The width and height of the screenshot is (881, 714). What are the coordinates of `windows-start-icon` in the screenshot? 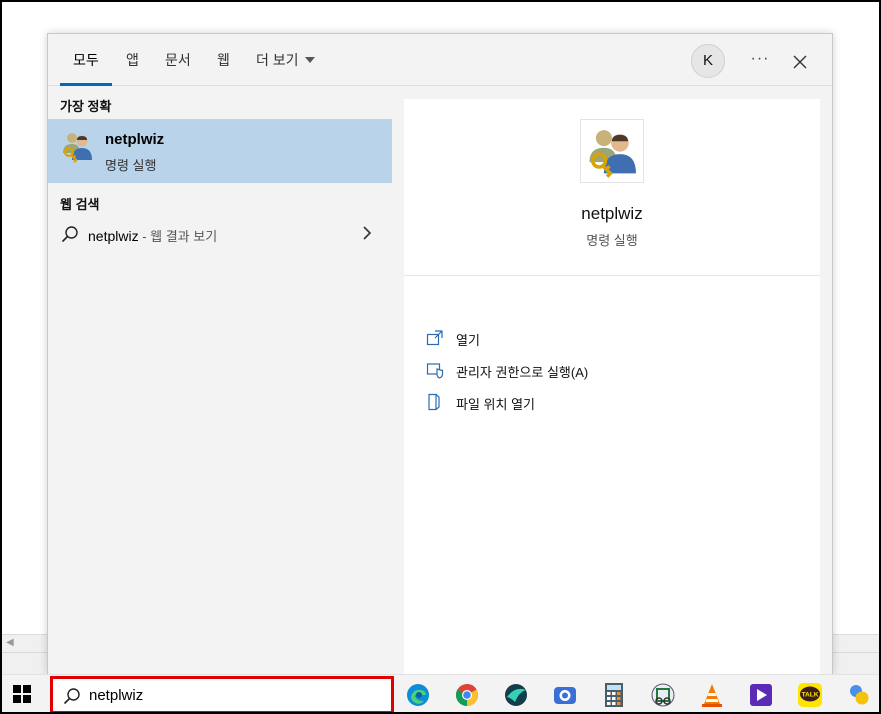 It's located at (22, 694).